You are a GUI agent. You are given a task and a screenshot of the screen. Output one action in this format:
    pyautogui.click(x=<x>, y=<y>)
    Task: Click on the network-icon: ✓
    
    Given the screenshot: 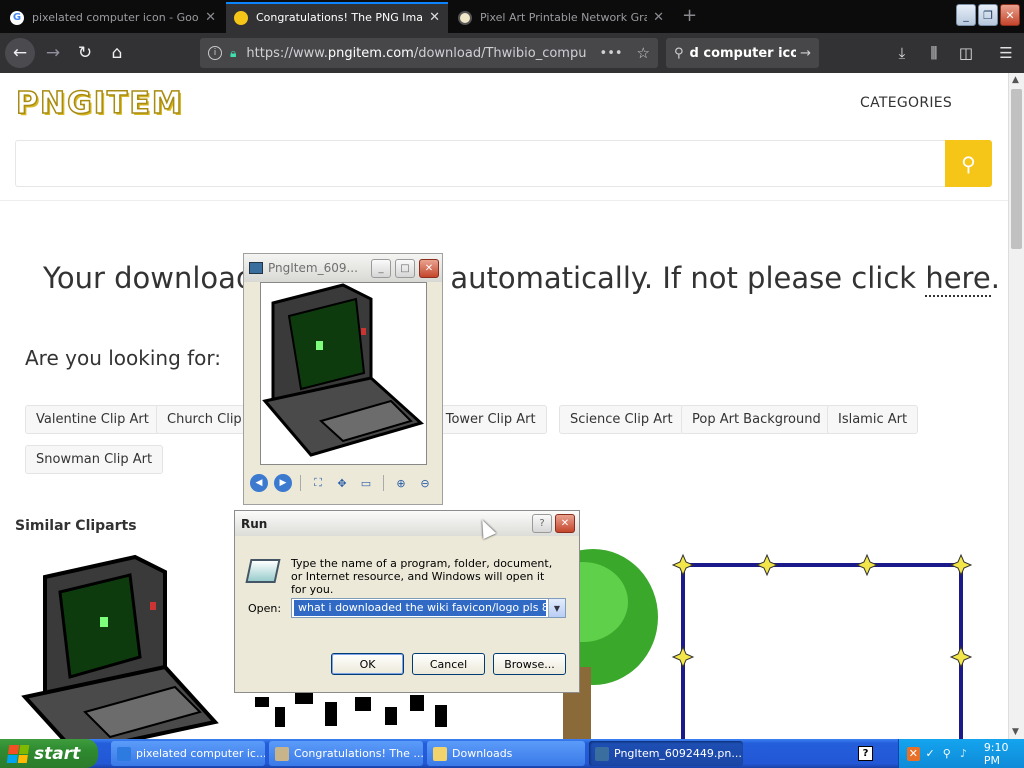 What is the action you would take?
    pyautogui.click(x=930, y=754)
    